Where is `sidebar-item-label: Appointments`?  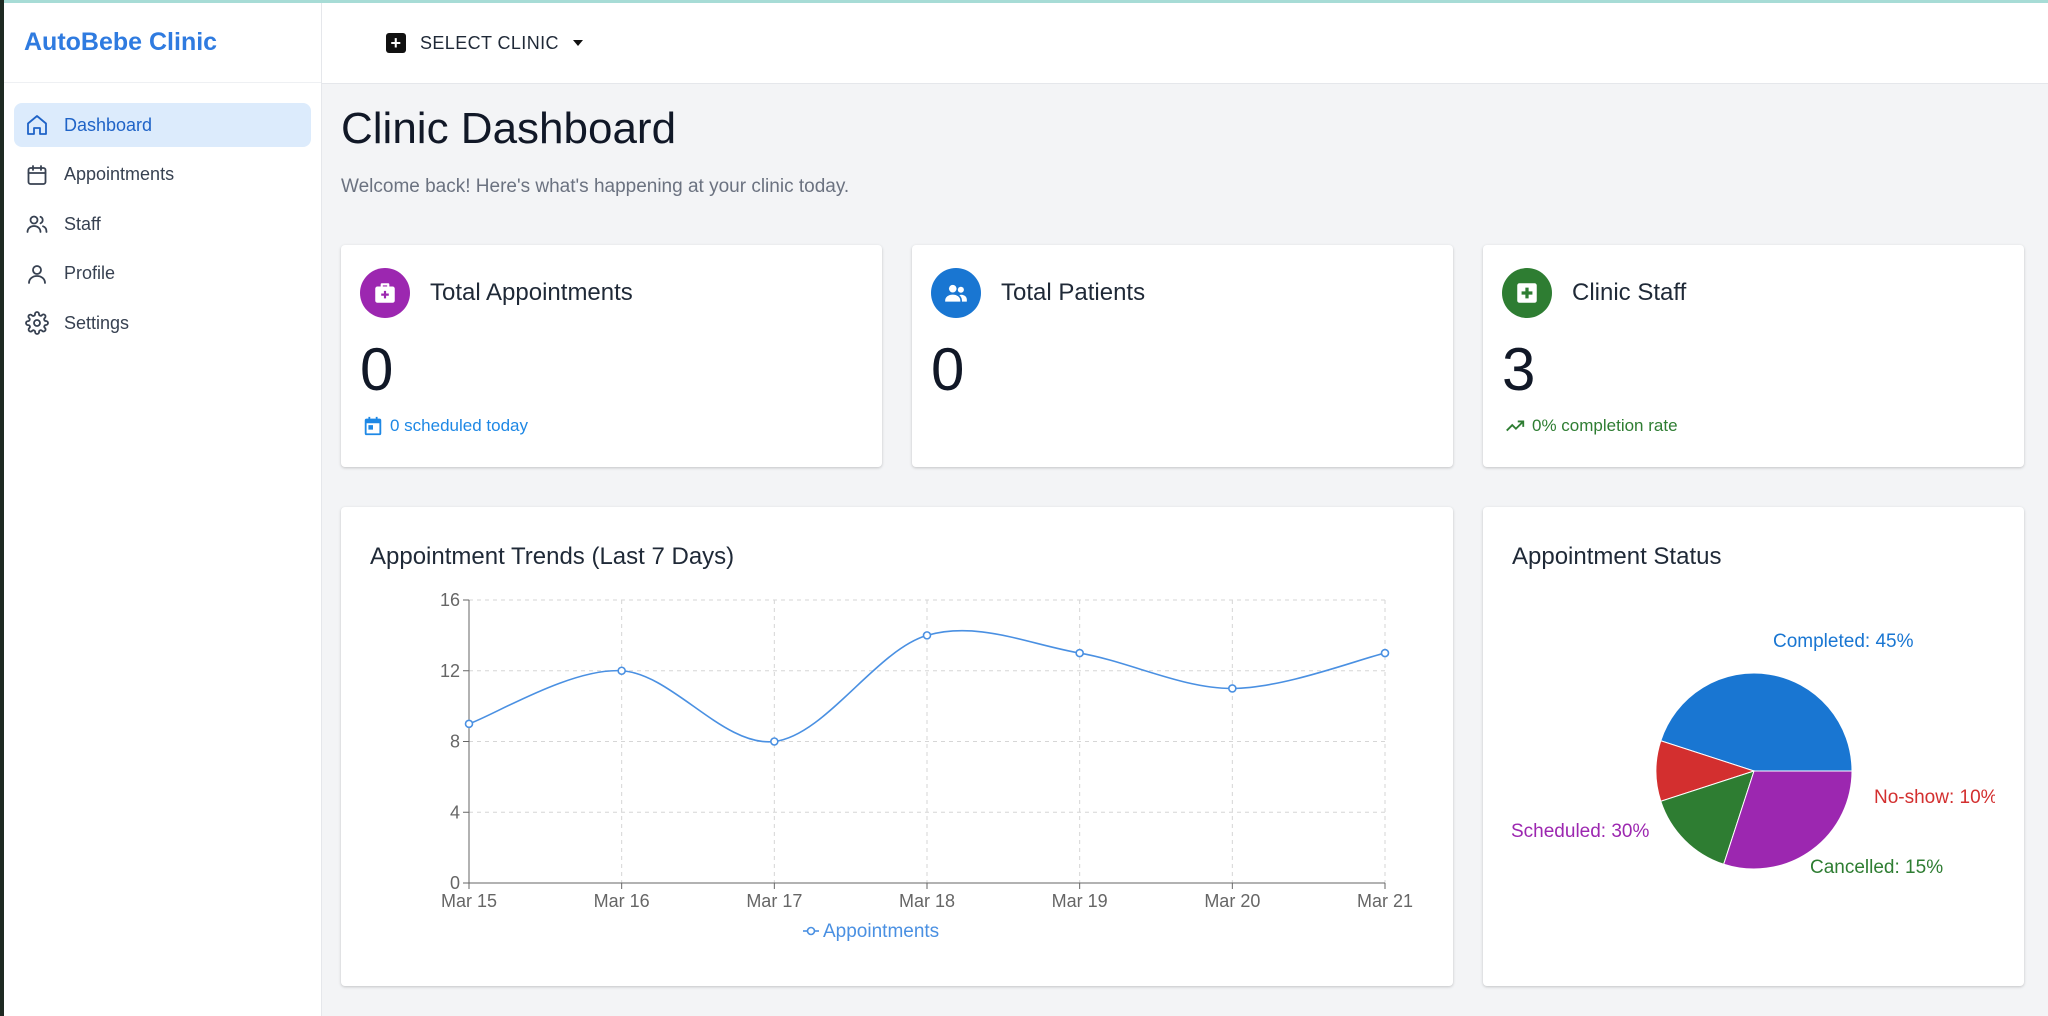
sidebar-item-label: Appointments is located at coordinates (119, 174).